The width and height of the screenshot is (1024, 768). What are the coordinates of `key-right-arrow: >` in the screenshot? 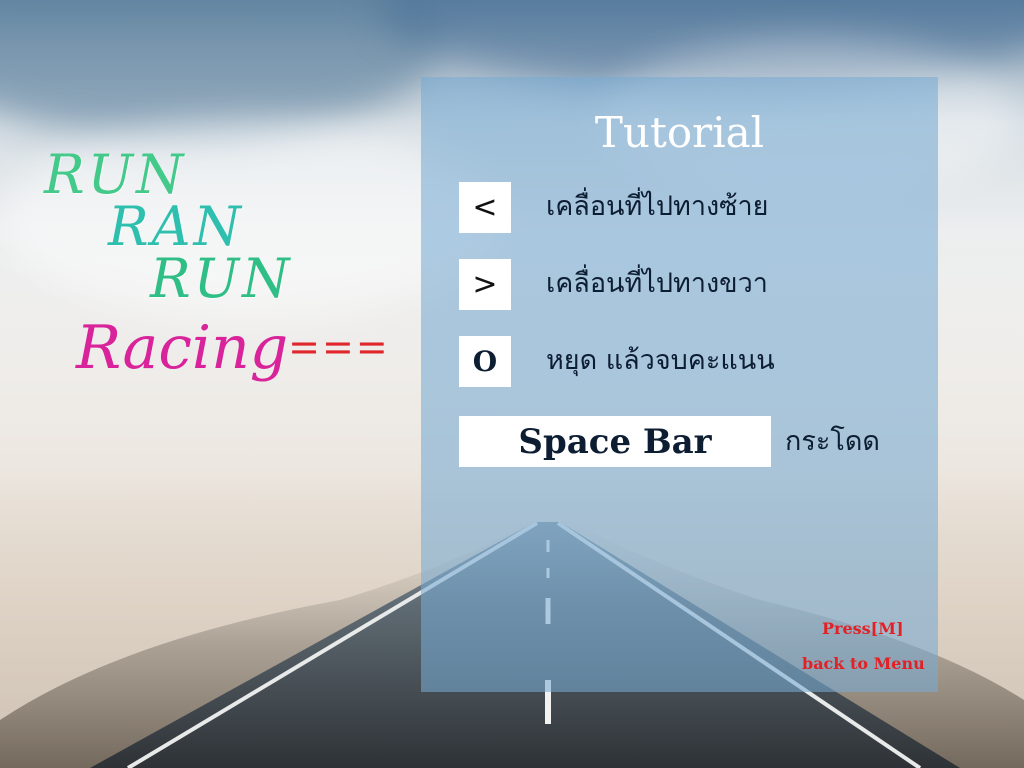 It's located at (485, 284).